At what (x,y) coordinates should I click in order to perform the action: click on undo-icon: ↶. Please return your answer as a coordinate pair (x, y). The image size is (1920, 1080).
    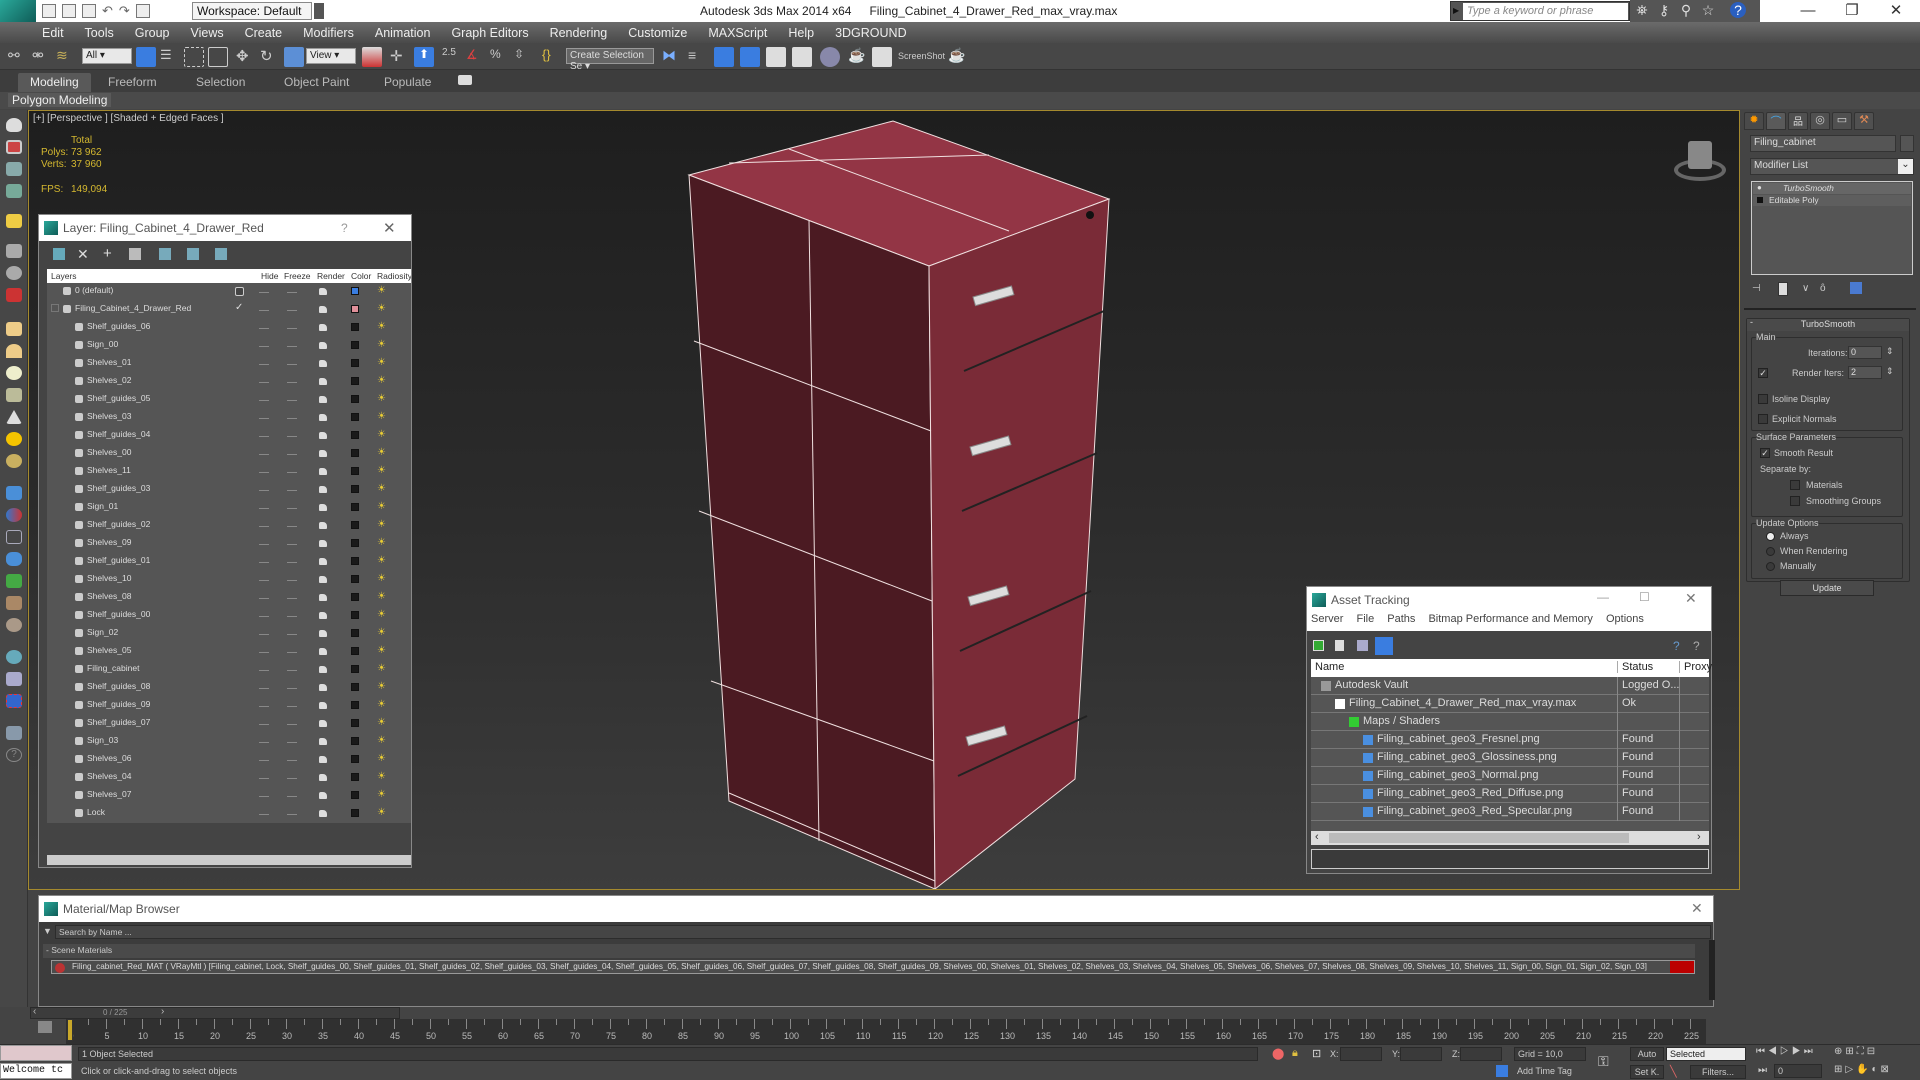
    Looking at the image, I should click on (107, 11).